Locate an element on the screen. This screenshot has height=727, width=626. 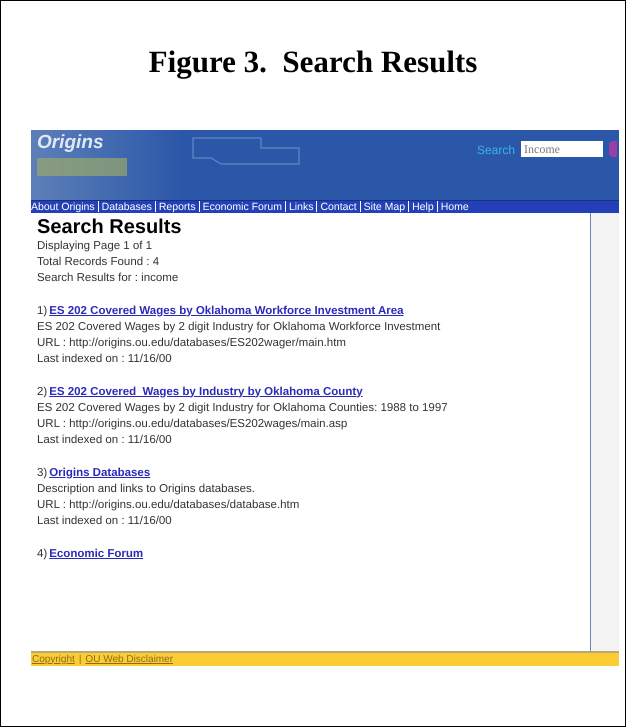
result-link: ES 202 Covered Wages by Industry by Oklahoma County is located at coordinates (206, 392).